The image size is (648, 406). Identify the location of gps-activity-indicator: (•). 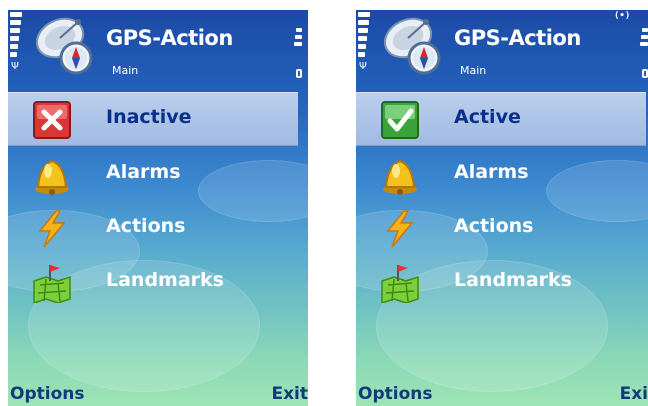
(622, 16).